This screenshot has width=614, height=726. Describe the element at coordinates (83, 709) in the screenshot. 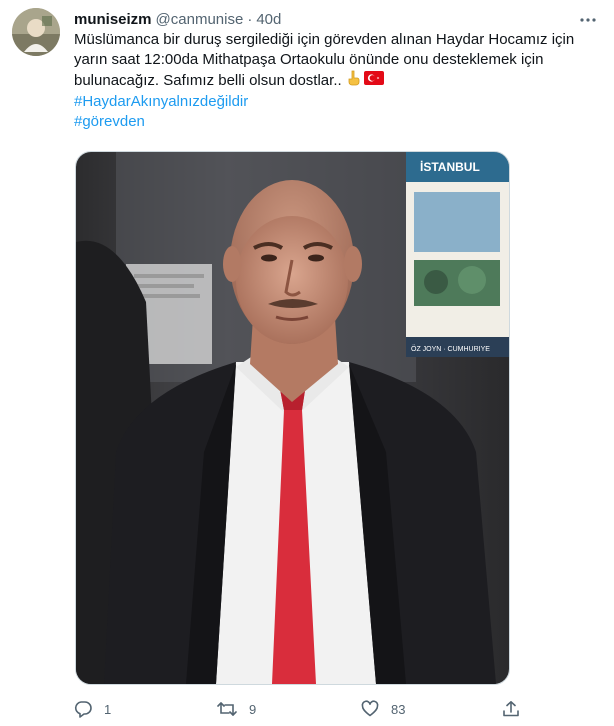

I see `reply-icon` at that location.